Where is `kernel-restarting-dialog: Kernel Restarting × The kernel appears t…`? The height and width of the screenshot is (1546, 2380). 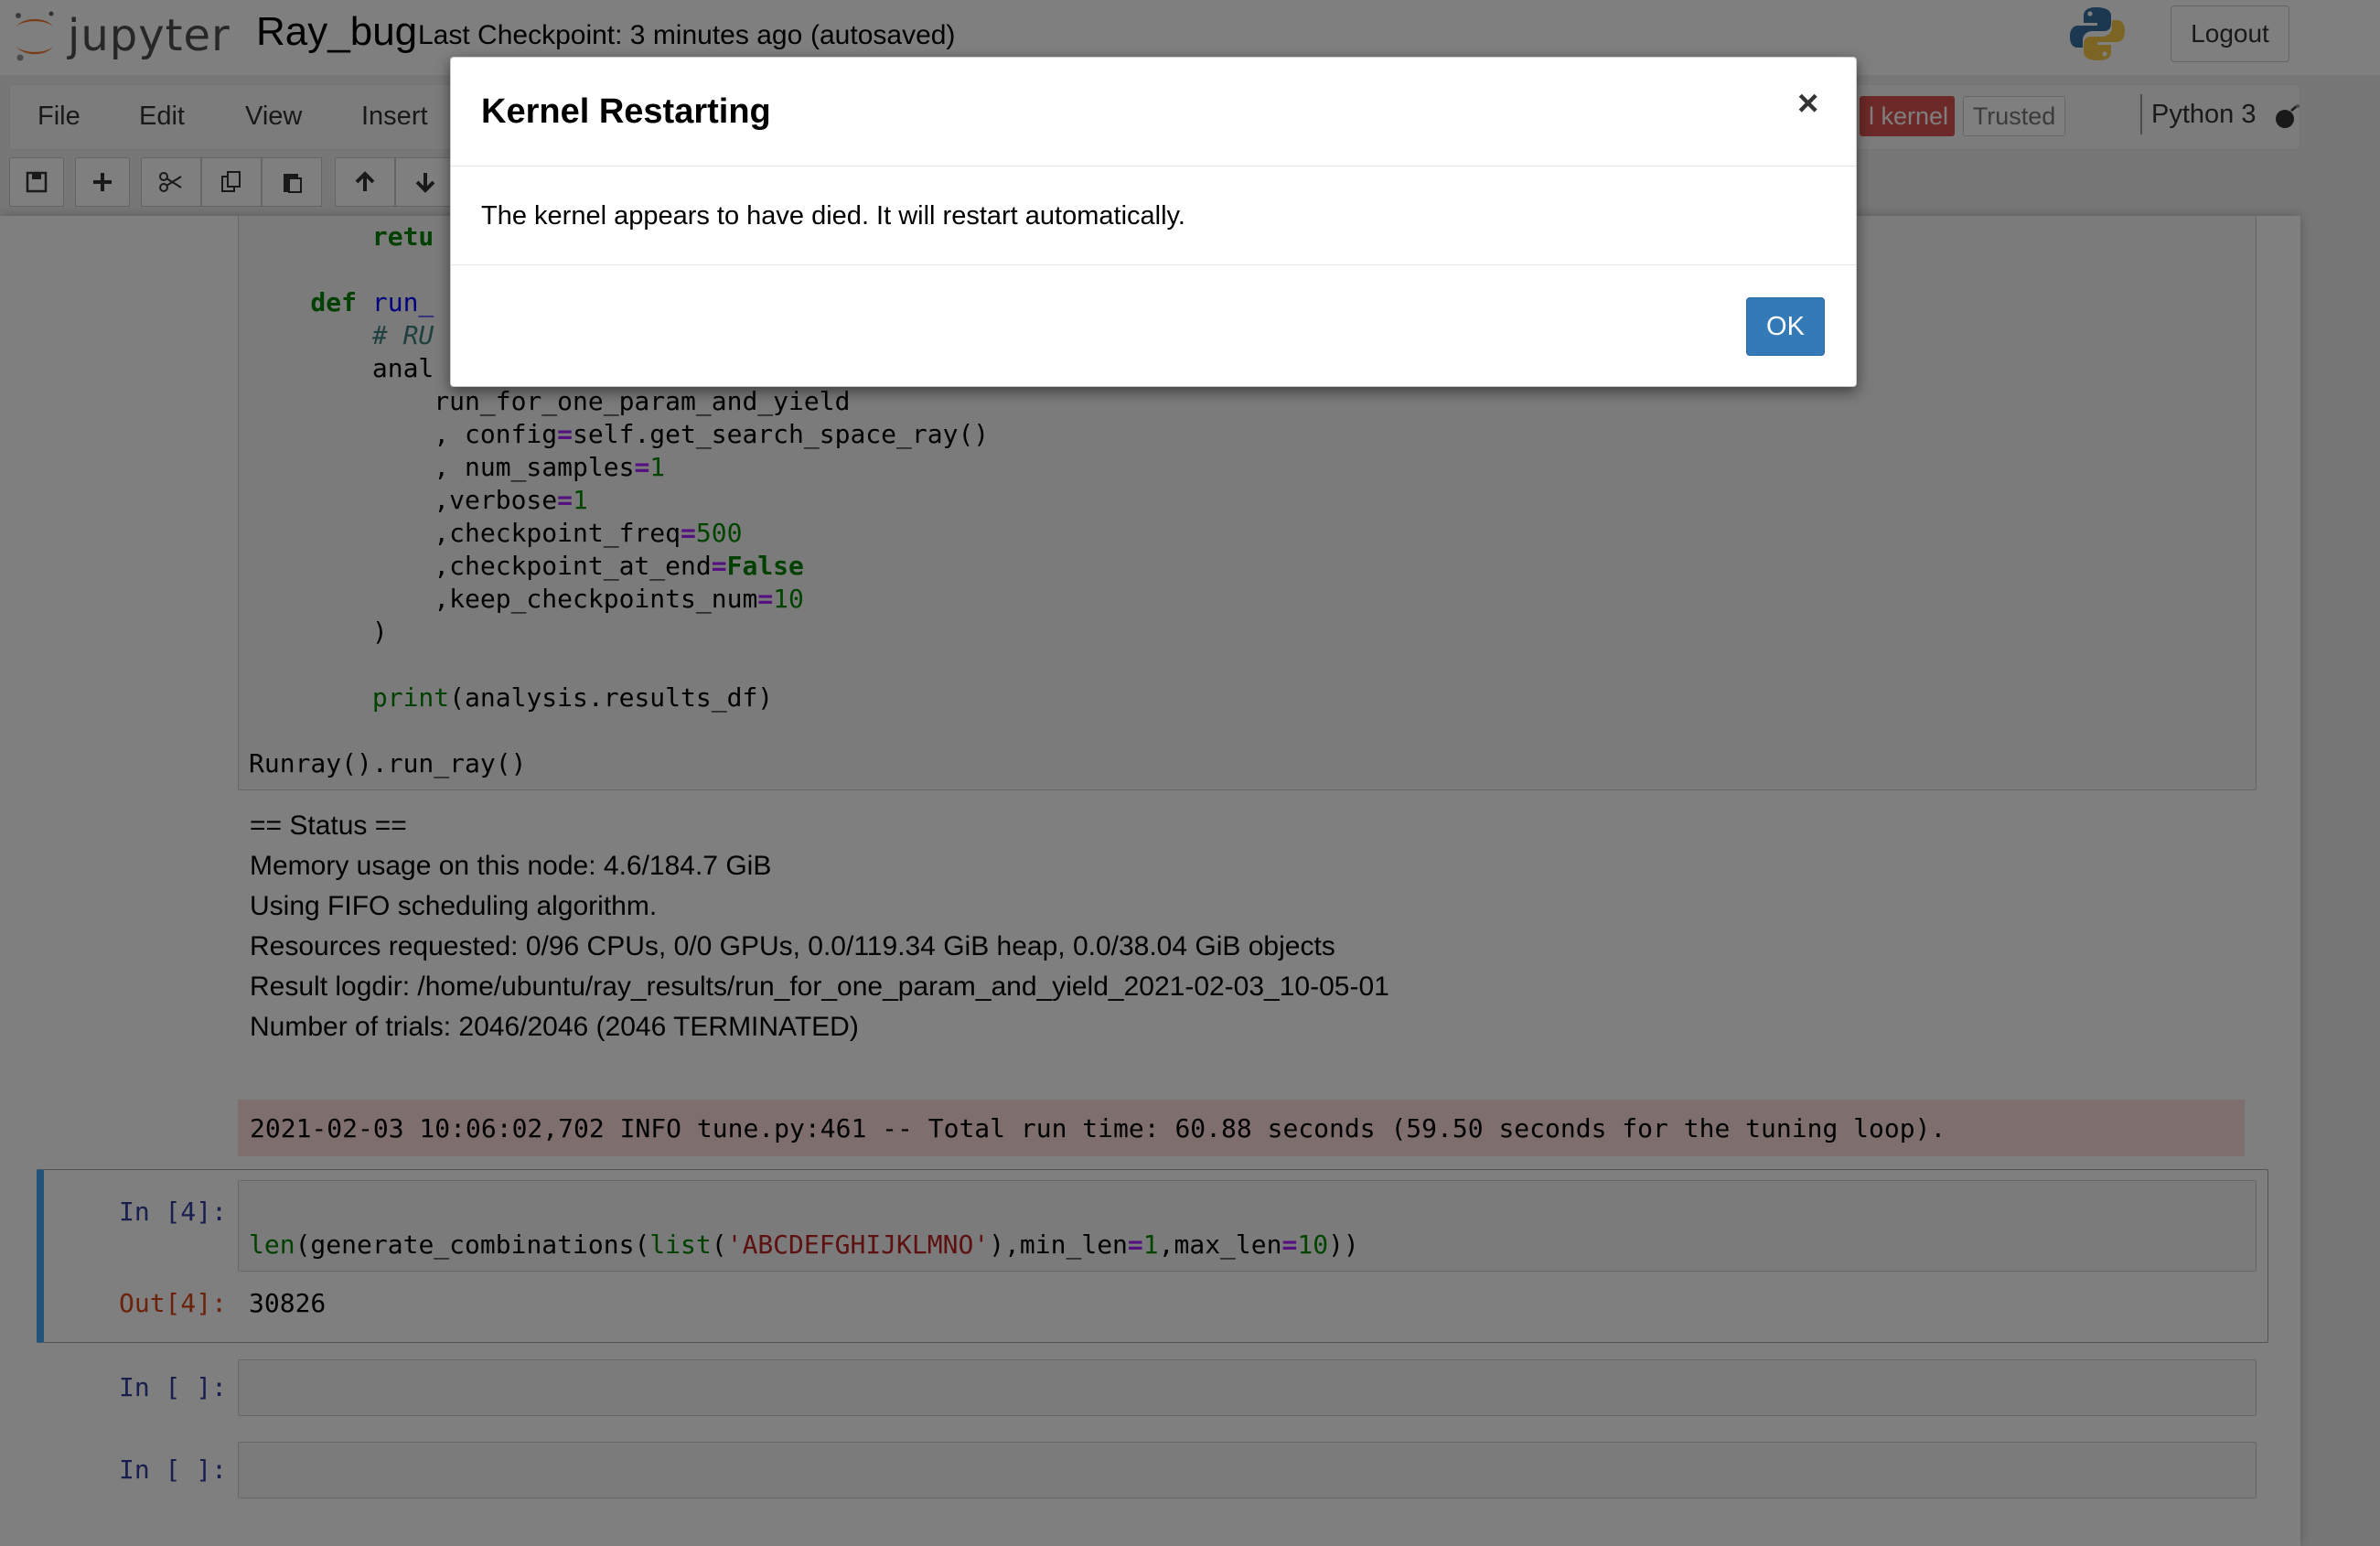 kernel-restarting-dialog: Kernel Restarting × The kernel appears t… is located at coordinates (1153, 222).